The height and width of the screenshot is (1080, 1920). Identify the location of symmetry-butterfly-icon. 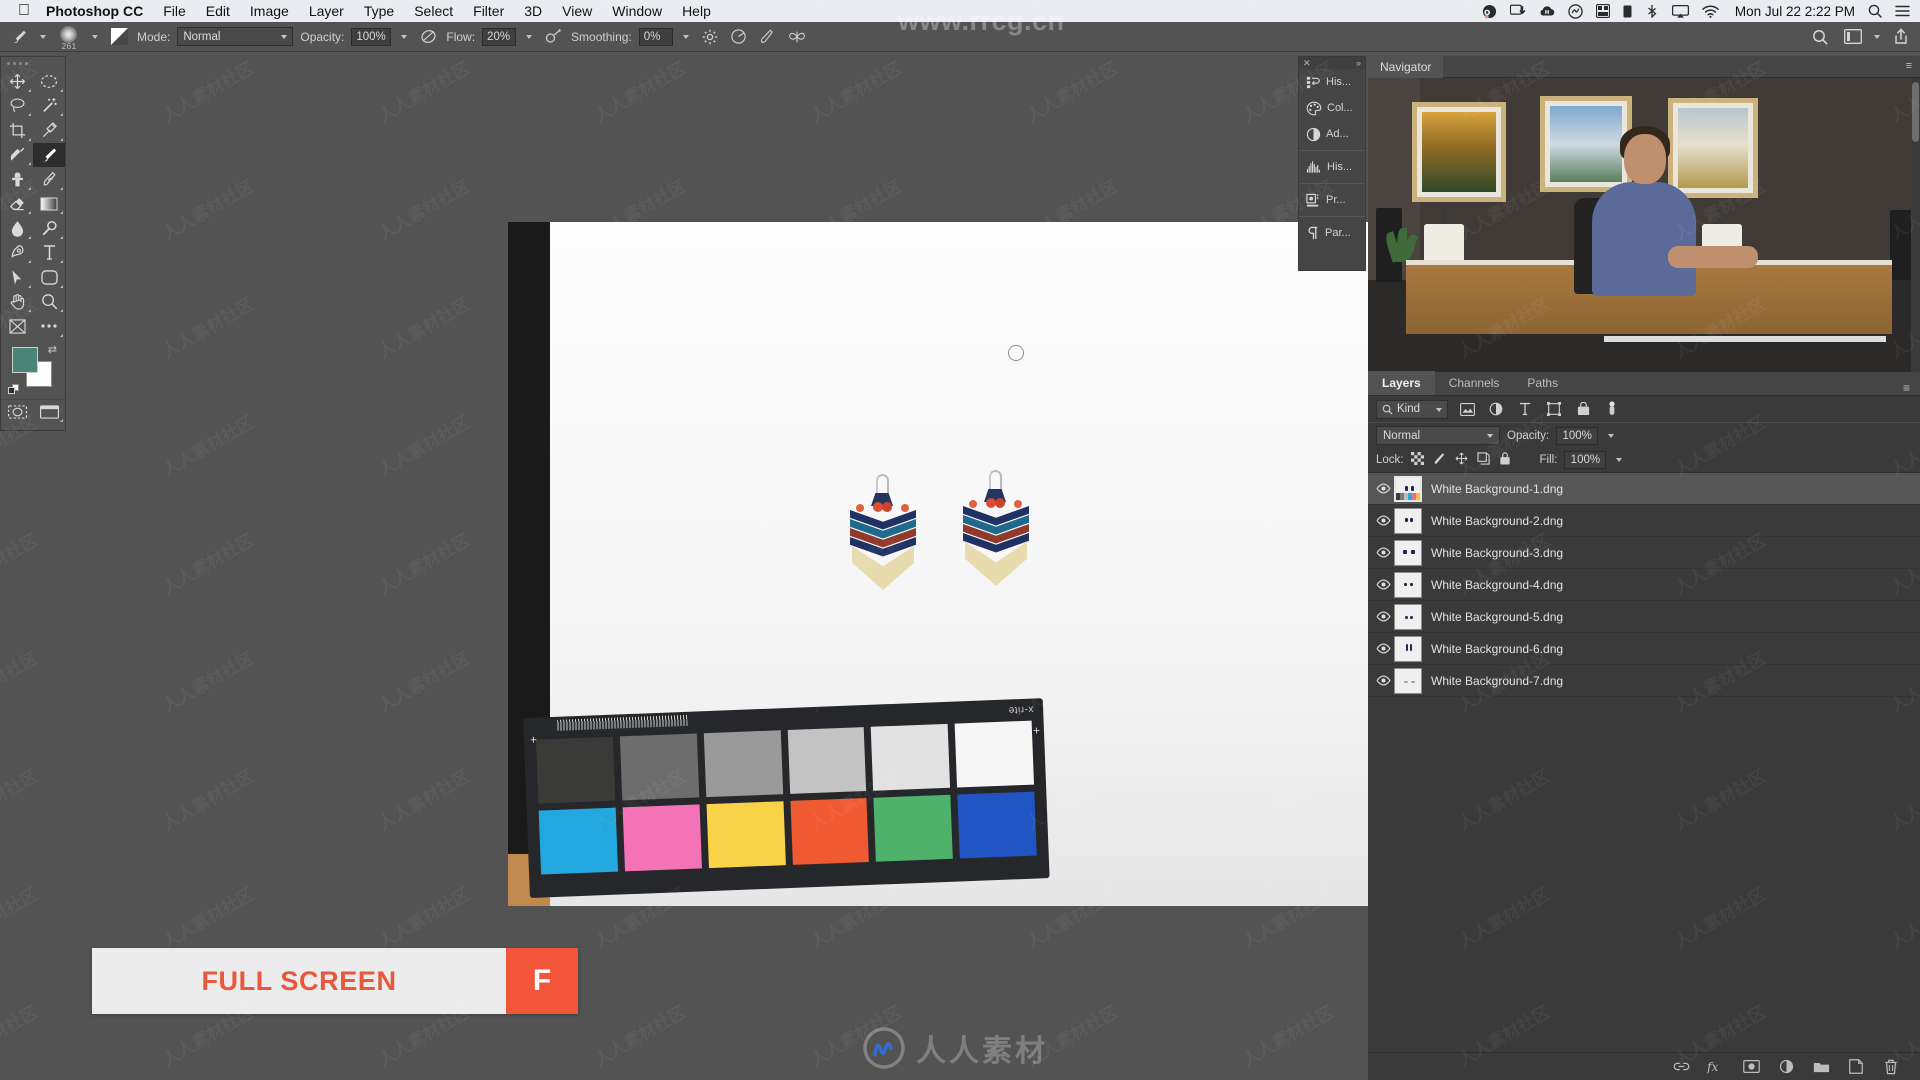
(797, 37).